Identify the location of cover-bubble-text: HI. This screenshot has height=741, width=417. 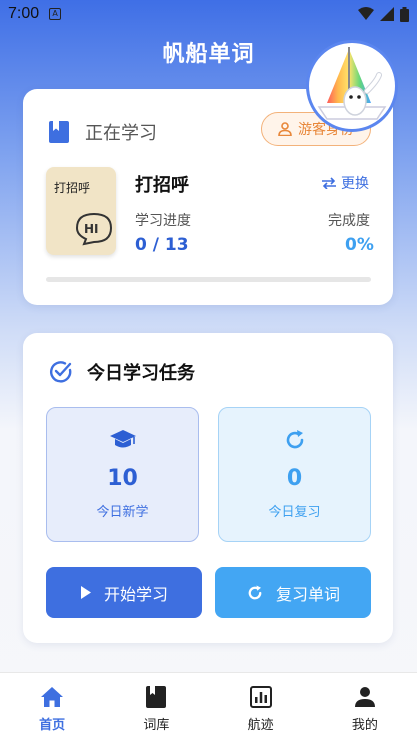
(91, 229).